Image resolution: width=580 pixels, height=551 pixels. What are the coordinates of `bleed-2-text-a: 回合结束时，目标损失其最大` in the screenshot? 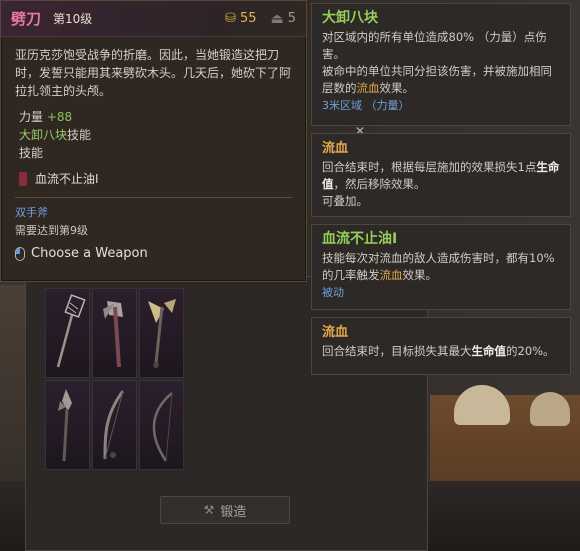 It's located at (397, 351).